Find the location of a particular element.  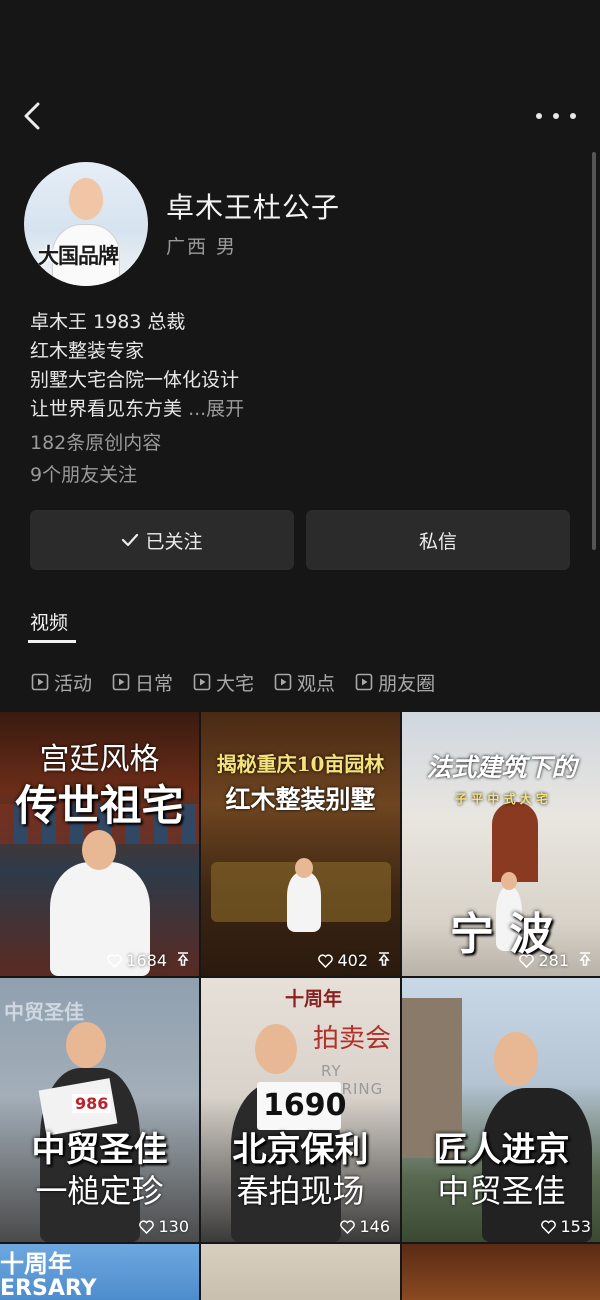

avatar-logo-text: 大国品牌 is located at coordinates (78, 255).